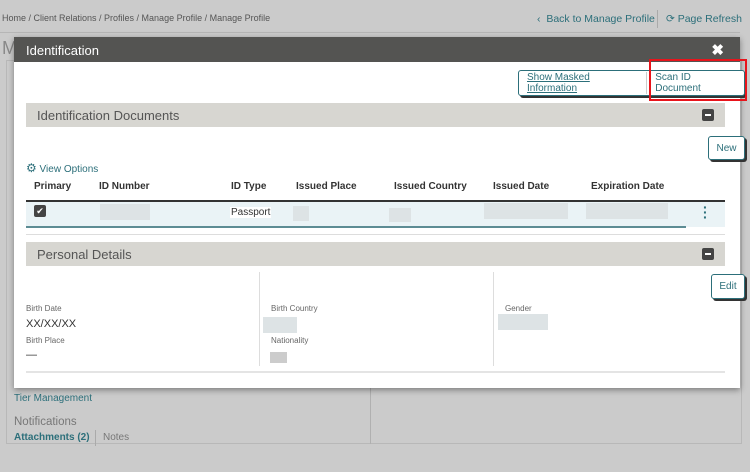 This screenshot has width=750, height=472. I want to click on view-options-label: View Options, so click(69, 169).